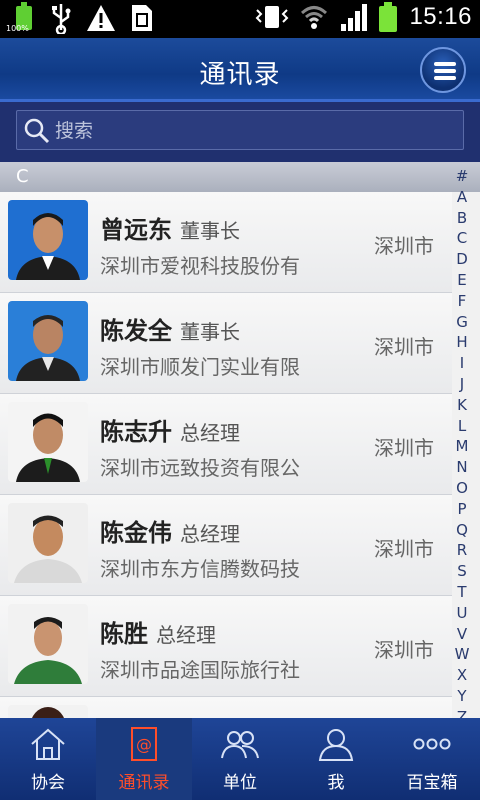  I want to click on contact-company: 深圳市爱视科技股份有, so click(200, 266).